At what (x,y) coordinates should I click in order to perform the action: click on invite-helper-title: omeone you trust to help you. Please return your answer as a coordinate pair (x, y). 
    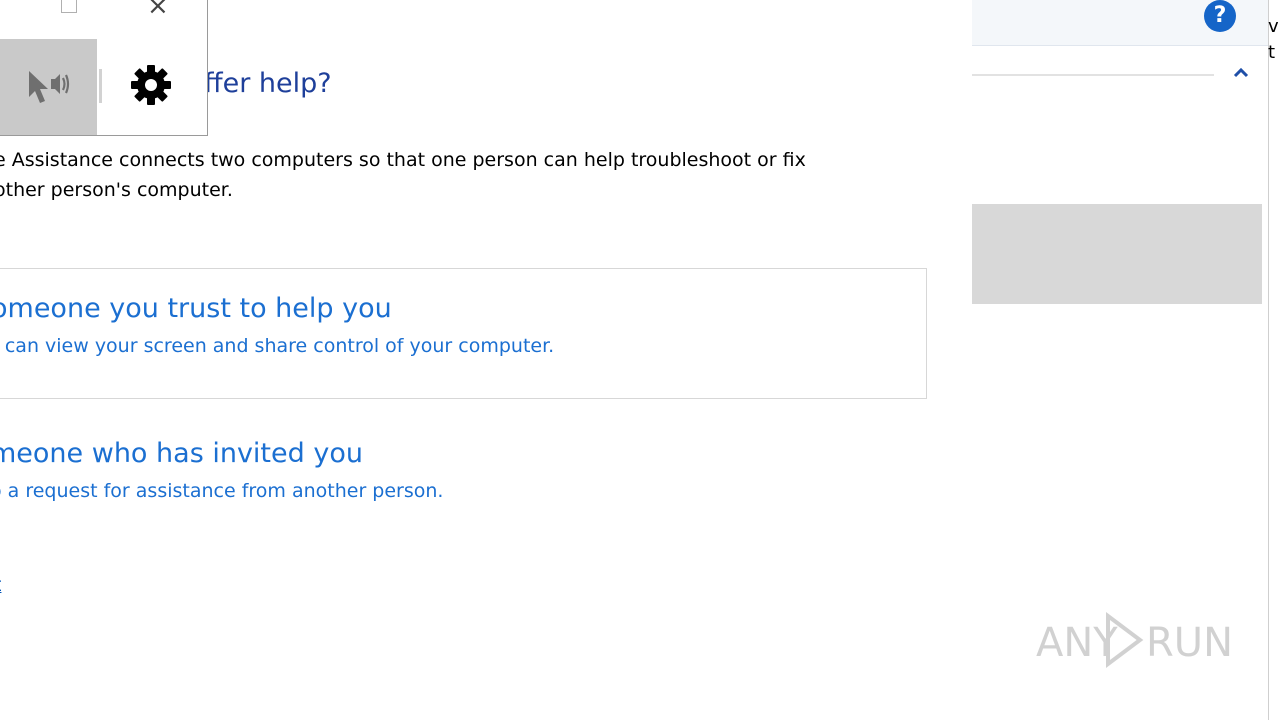
    Looking at the image, I should click on (196, 308).